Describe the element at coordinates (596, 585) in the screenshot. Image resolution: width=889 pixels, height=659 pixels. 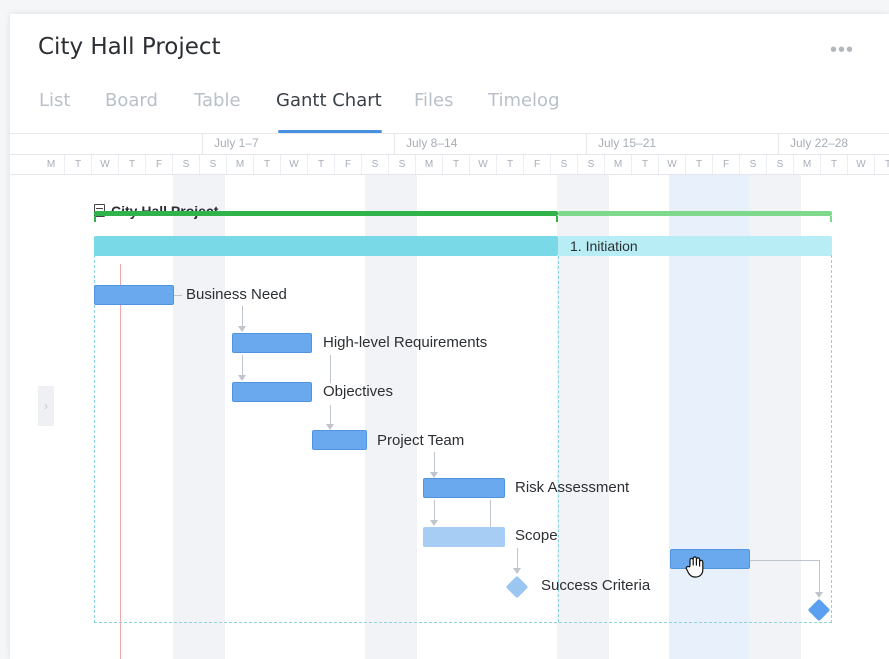
I see `milestone-label: Success Criteria` at that location.